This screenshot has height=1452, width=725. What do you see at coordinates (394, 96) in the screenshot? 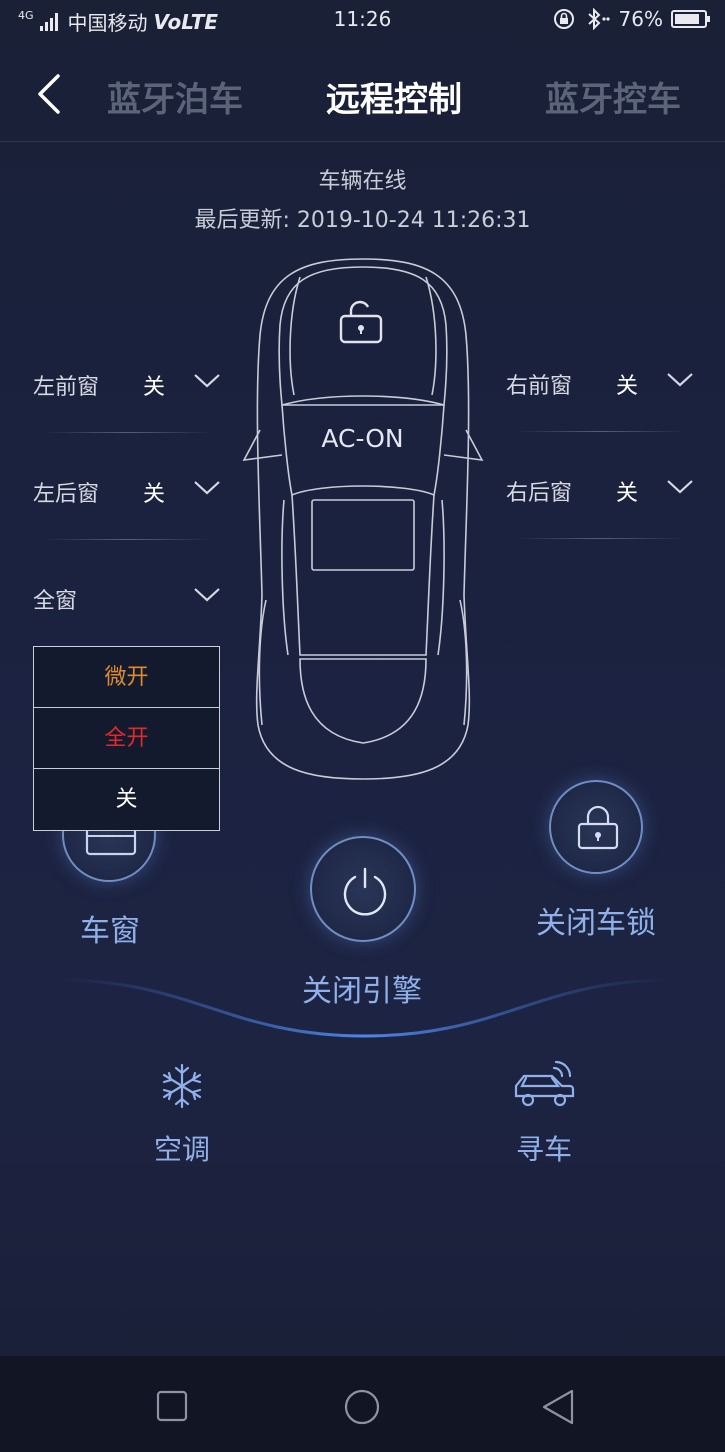
I see `tab-remote-control: 远程控制` at bounding box center [394, 96].